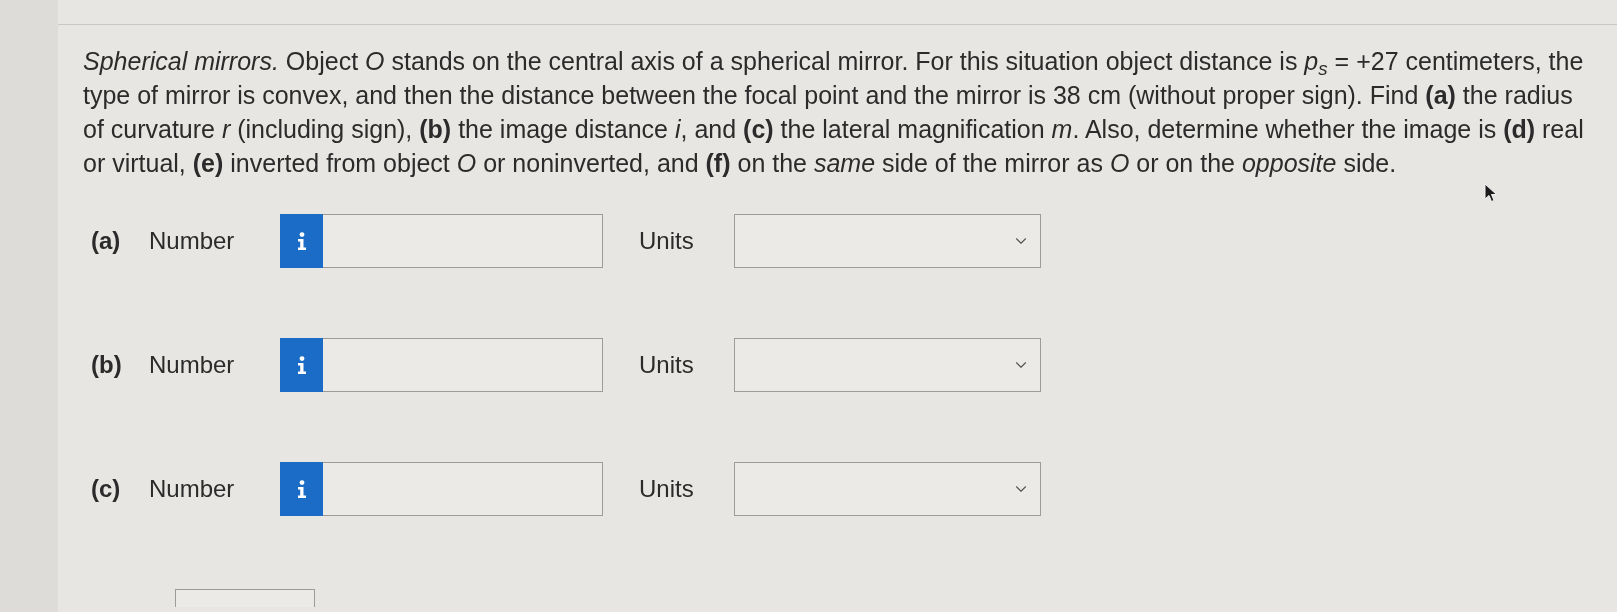 This screenshot has height=612, width=1617. I want to click on part-label: (c), so click(106, 489).